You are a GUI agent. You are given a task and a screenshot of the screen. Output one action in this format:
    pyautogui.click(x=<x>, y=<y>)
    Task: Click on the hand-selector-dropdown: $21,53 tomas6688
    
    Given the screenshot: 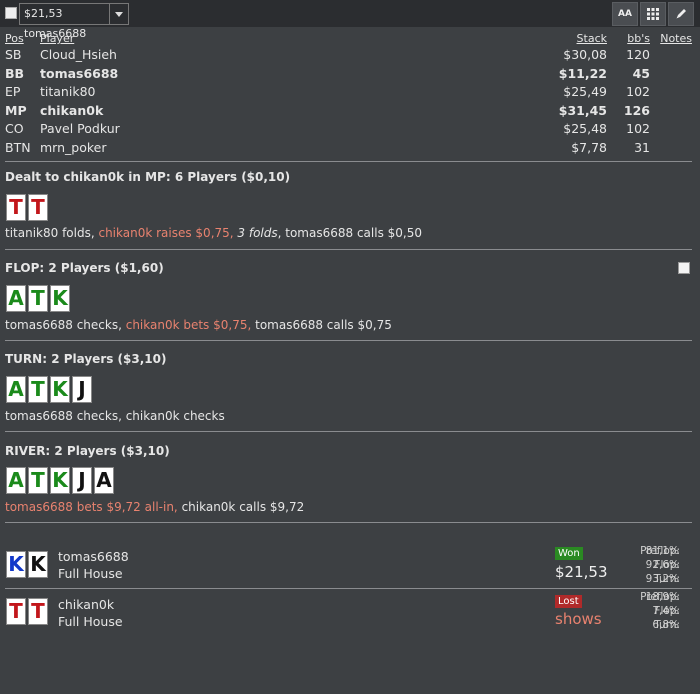 What is the action you would take?
    pyautogui.click(x=74, y=21)
    